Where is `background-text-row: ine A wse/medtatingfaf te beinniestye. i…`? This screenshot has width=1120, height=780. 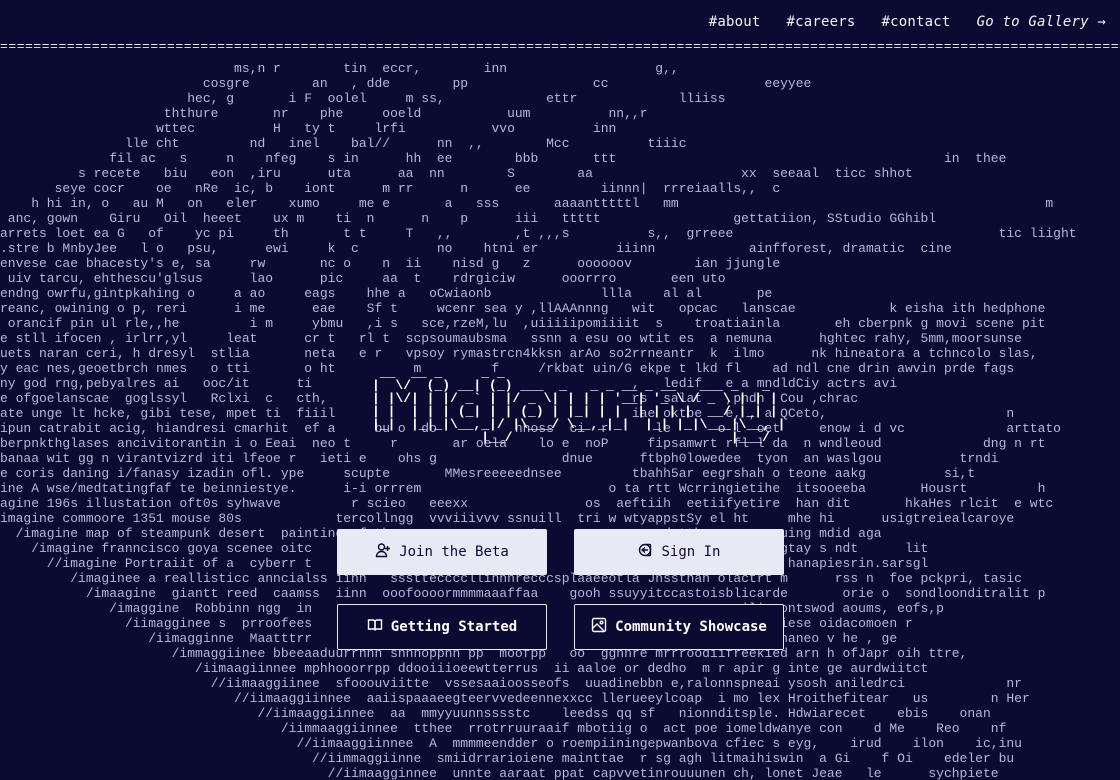
background-text-row: ine A wse/medtatingfaf te beinniestye. i… is located at coordinates (523, 488).